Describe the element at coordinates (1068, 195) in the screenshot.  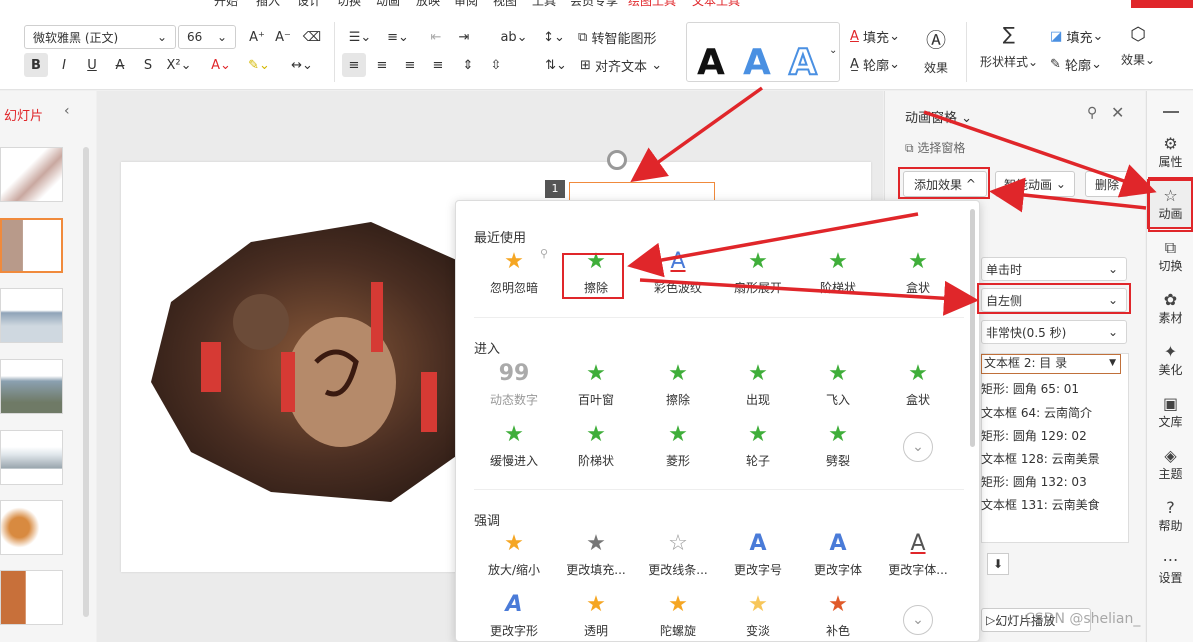
I see `arrow-to-add-effect` at that location.